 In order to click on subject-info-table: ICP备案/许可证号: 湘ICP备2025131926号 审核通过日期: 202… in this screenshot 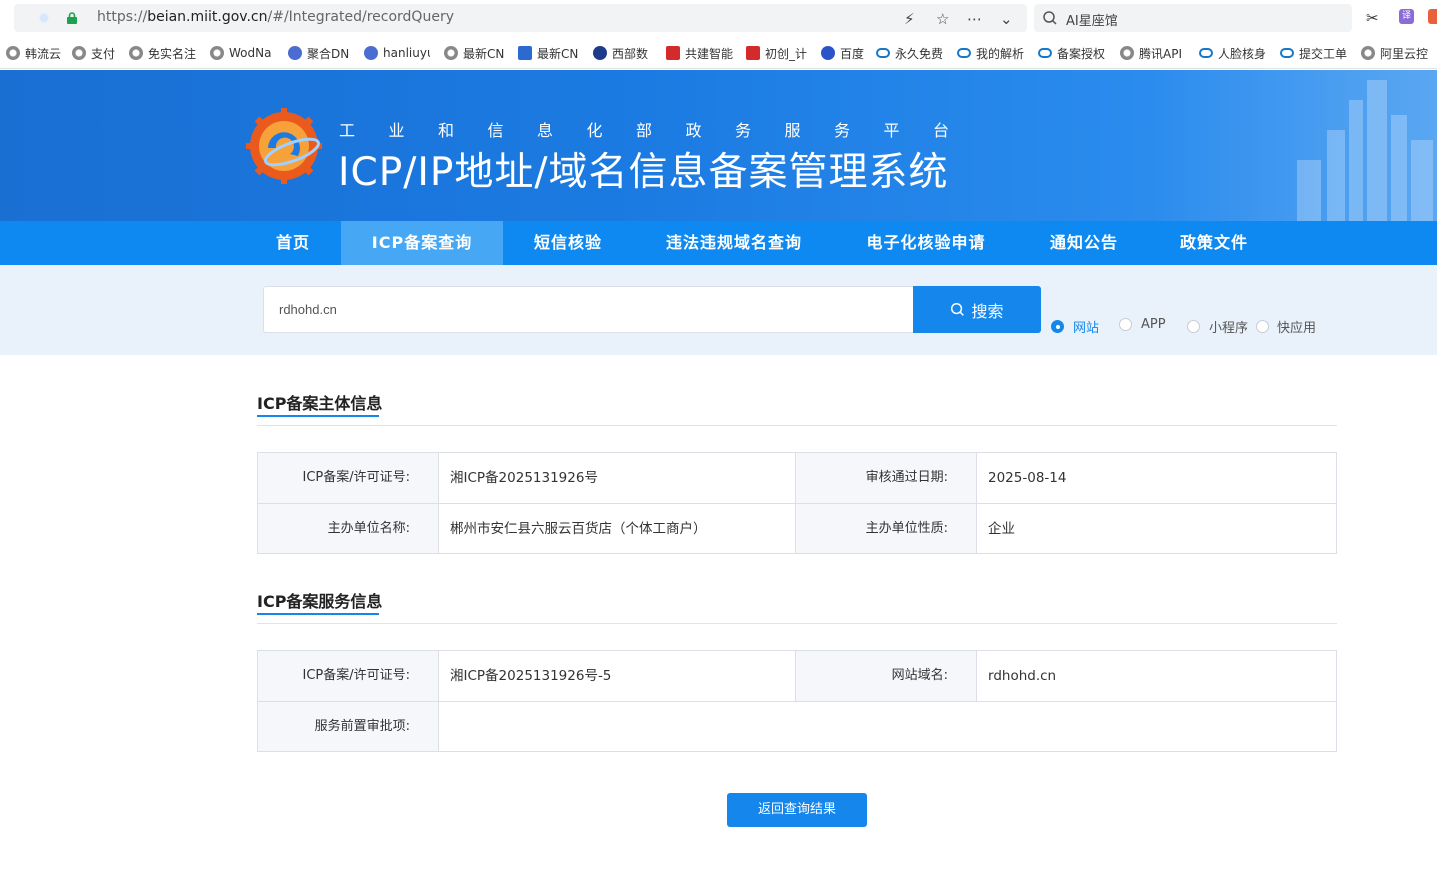, I will do `click(797, 503)`.